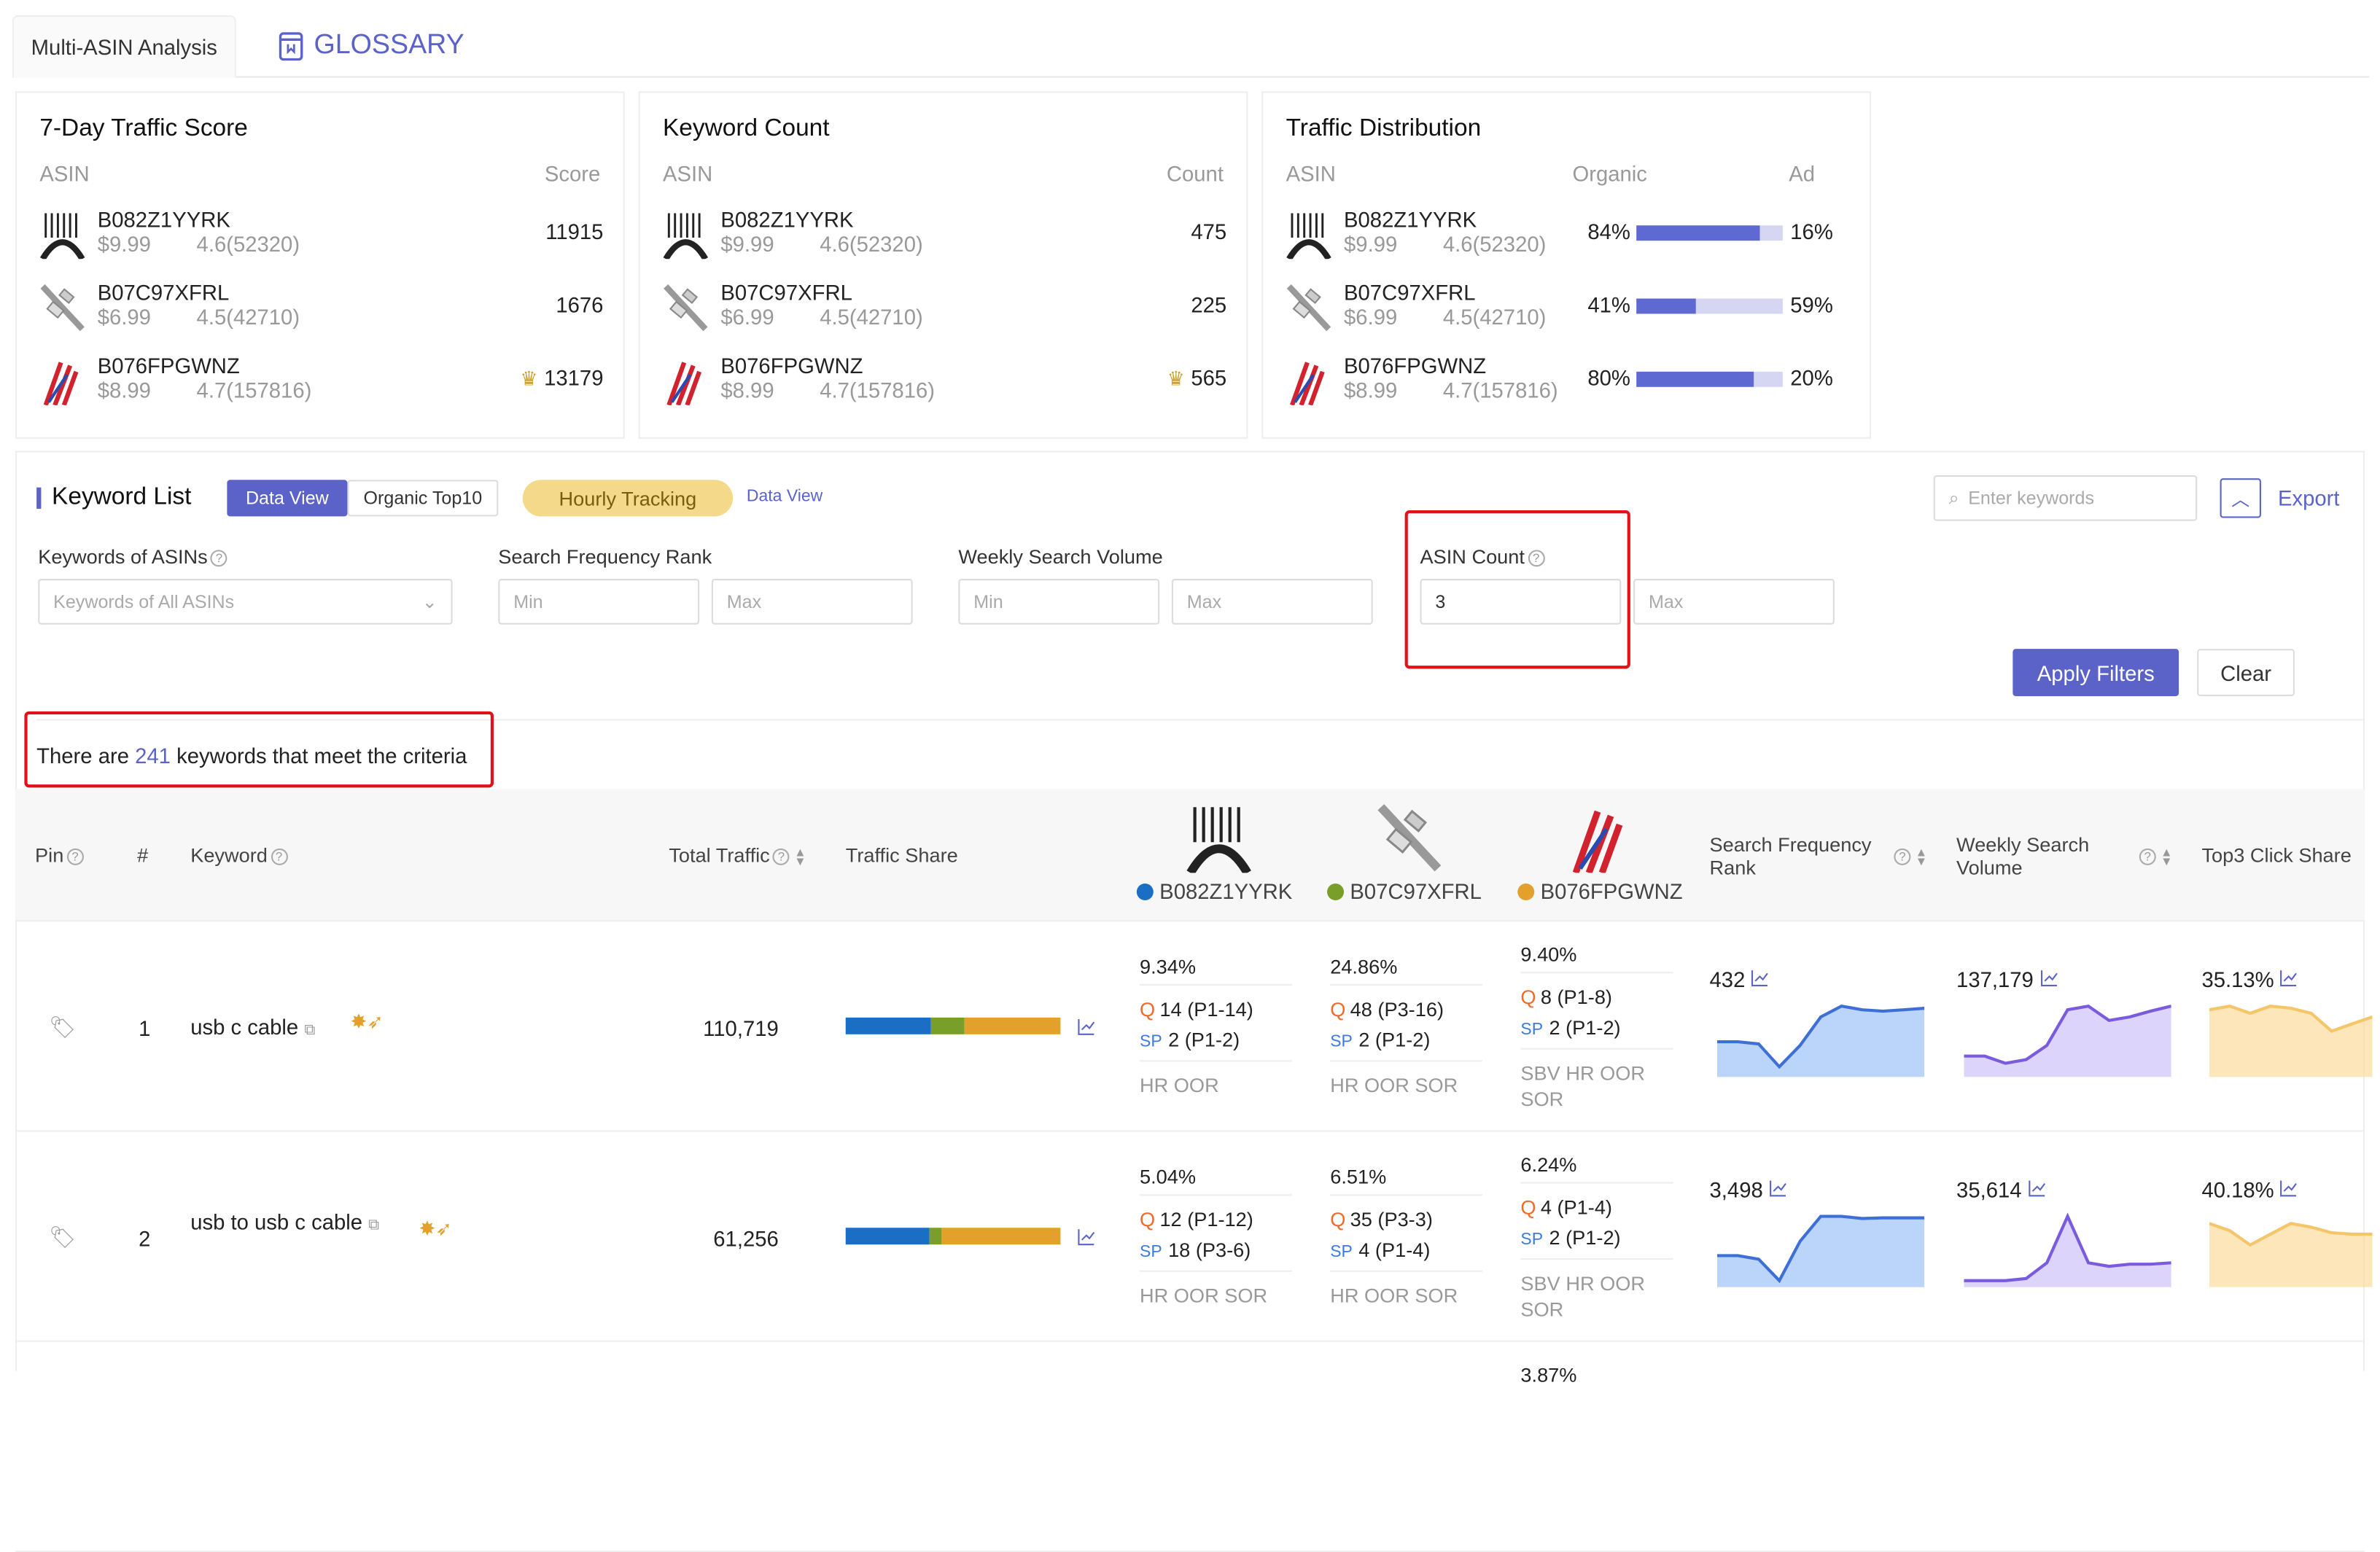  What do you see at coordinates (747, 316) in the screenshot?
I see `price: $6.99` at bounding box center [747, 316].